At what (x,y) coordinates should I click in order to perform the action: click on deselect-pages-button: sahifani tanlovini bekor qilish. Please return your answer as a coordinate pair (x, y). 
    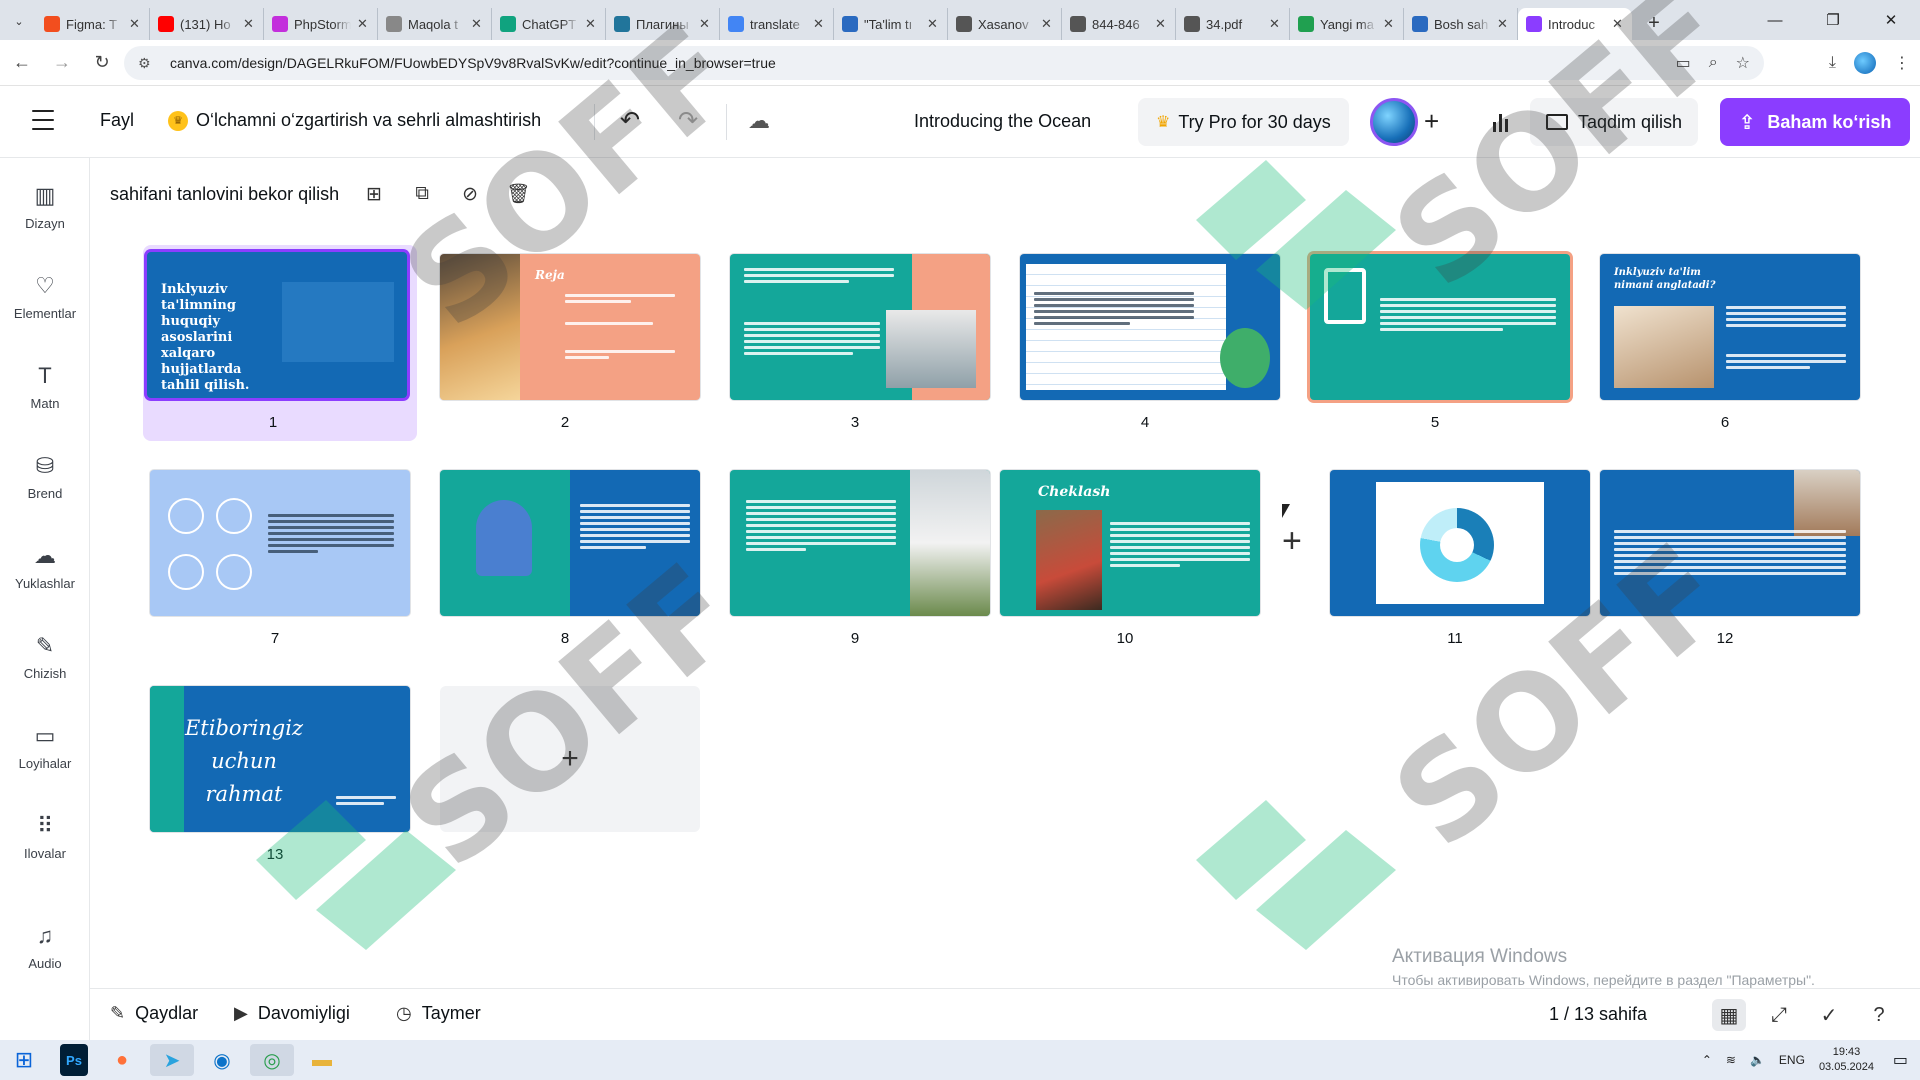
    Looking at the image, I should click on (224, 194).